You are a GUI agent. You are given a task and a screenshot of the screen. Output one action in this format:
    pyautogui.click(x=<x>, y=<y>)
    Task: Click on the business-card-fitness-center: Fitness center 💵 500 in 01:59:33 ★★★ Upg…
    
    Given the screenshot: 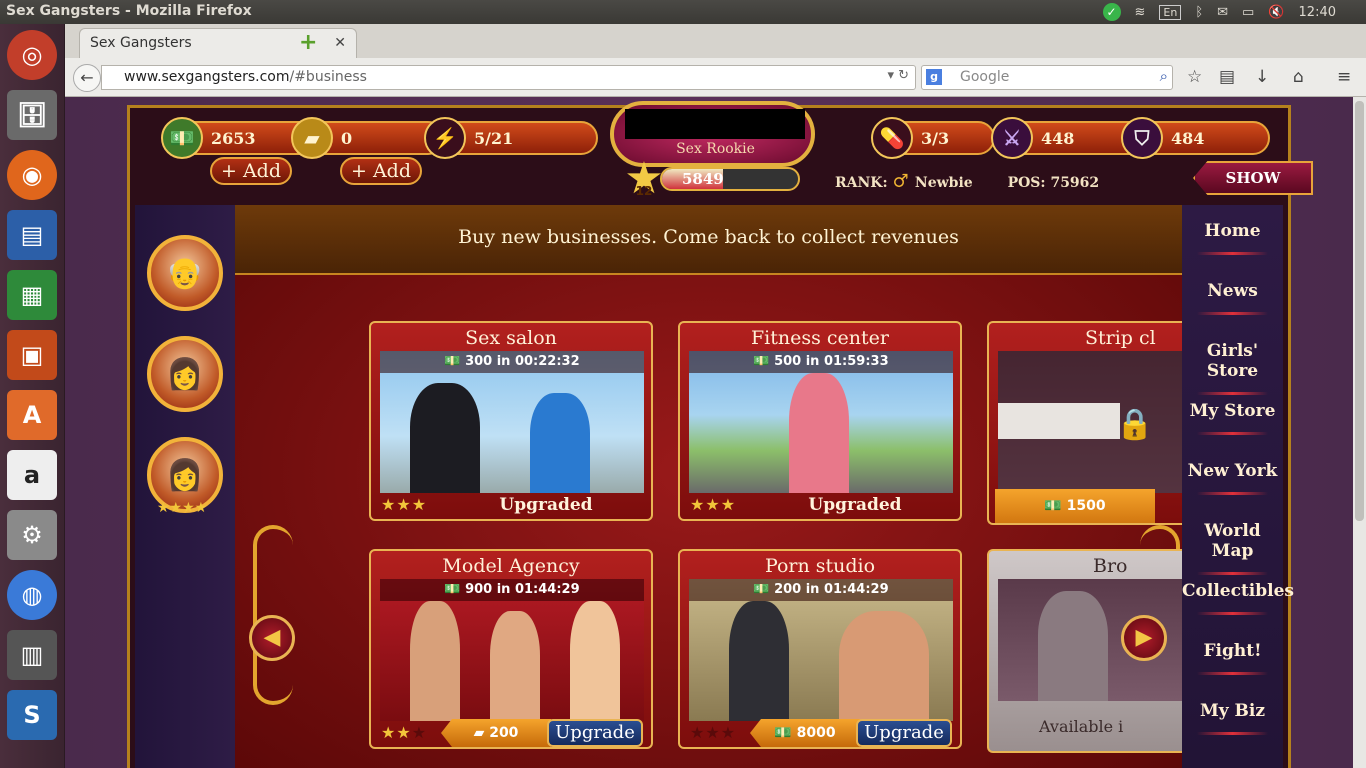 What is the action you would take?
    pyautogui.click(x=820, y=421)
    